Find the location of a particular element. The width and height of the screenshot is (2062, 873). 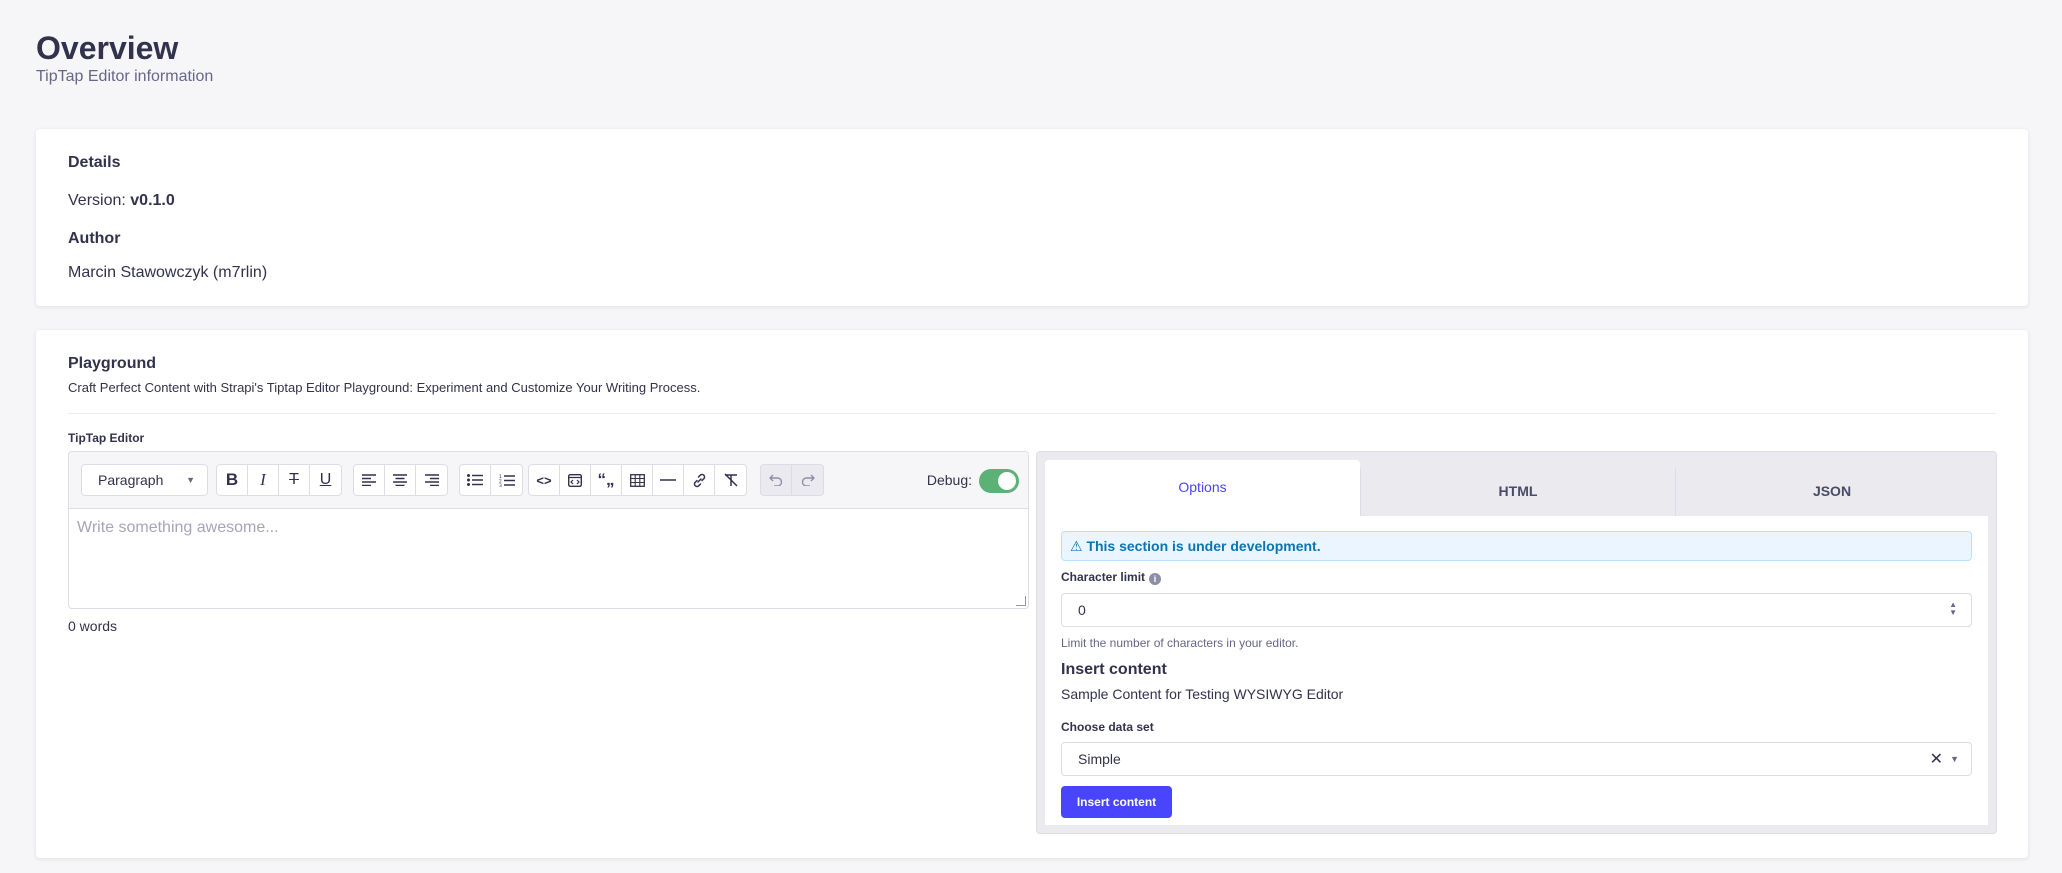

ordered-list-button: 123 is located at coordinates (506, 480).